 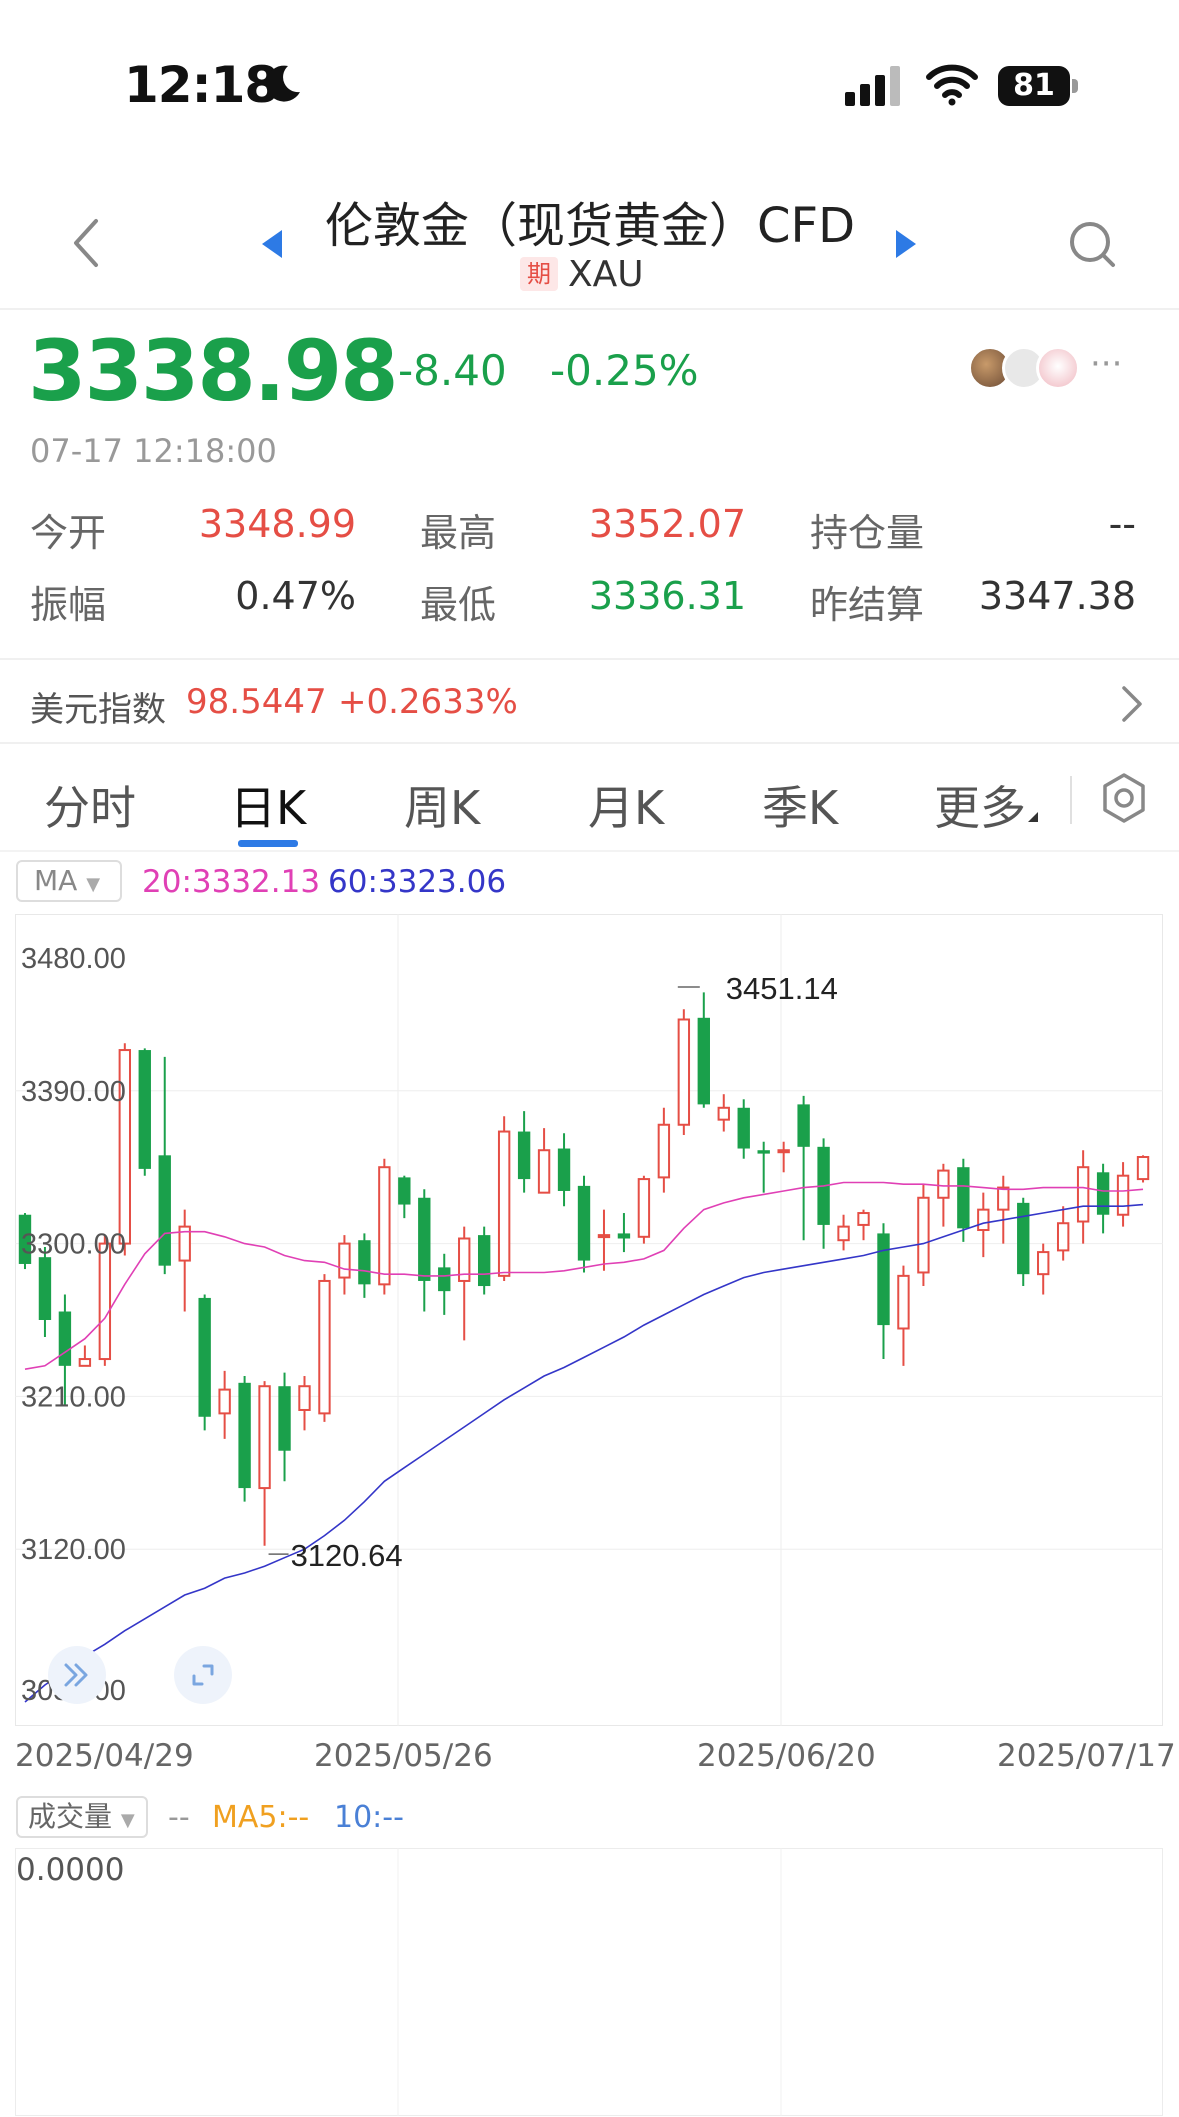 I want to click on amplitude-label: 振幅, so click(x=68, y=605).